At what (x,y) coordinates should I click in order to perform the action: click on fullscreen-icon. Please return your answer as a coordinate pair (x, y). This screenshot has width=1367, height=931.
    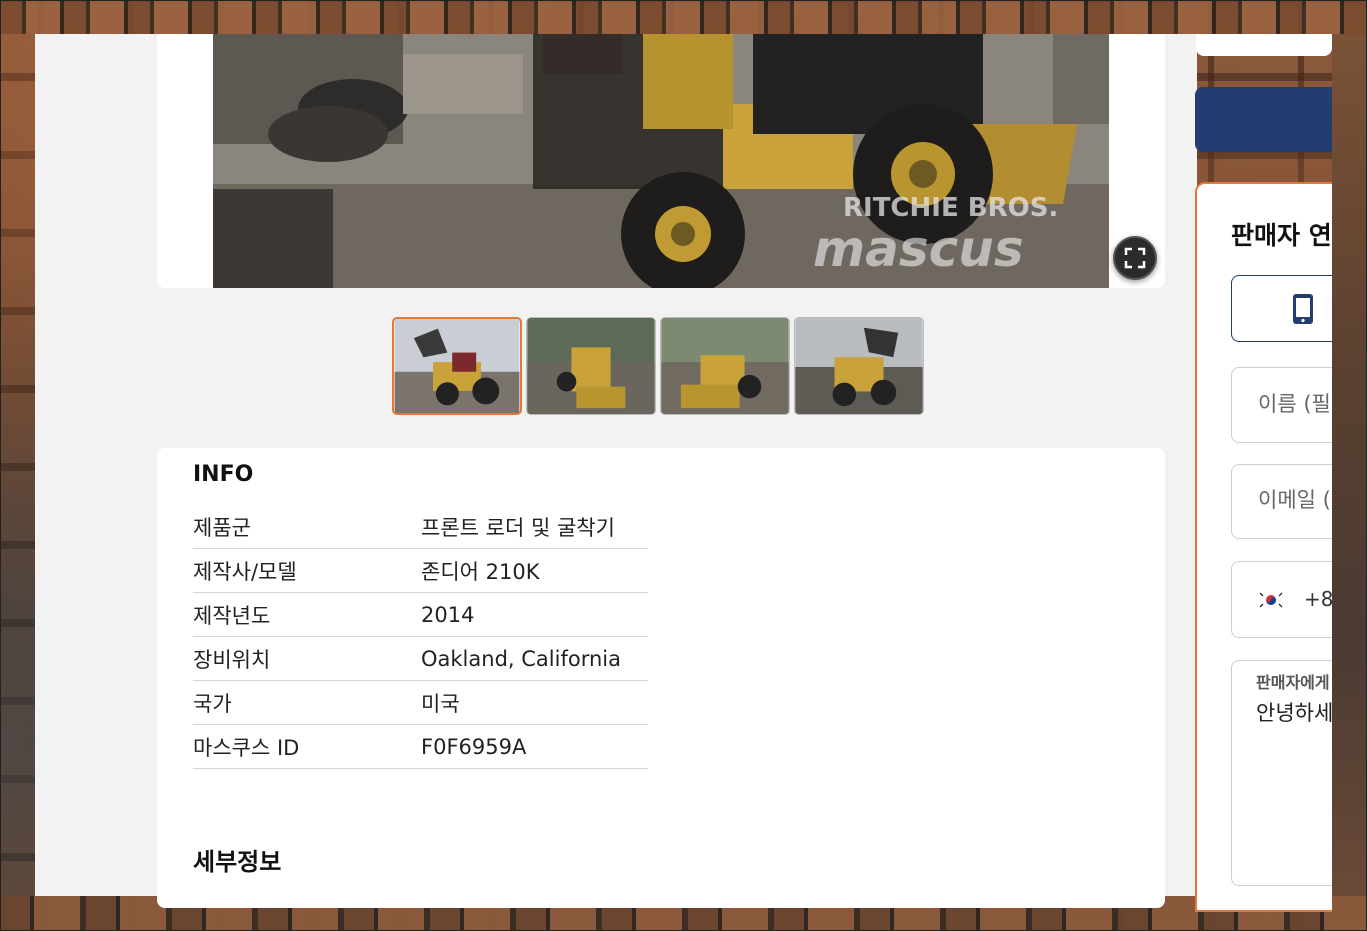
    Looking at the image, I should click on (1135, 258).